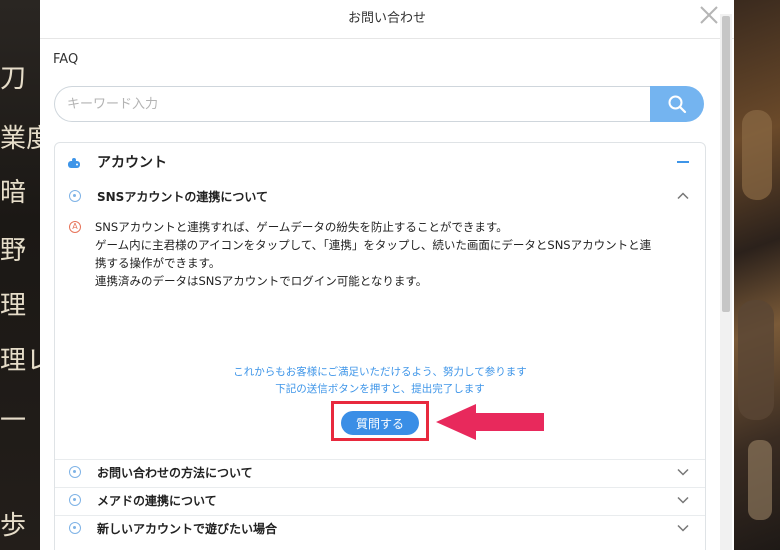 This screenshot has width=780, height=550. Describe the element at coordinates (490, 422) in the screenshot. I see `left-arrow-annotation-icon` at that location.